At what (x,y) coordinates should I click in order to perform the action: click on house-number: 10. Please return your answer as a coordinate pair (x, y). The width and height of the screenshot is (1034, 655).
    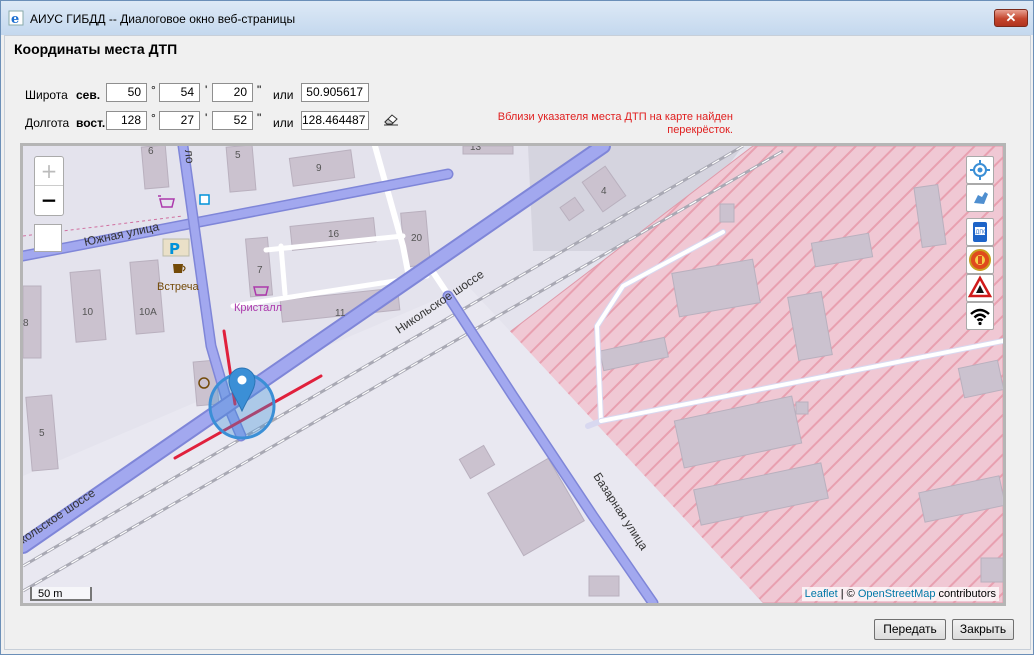
    Looking at the image, I should click on (88, 312).